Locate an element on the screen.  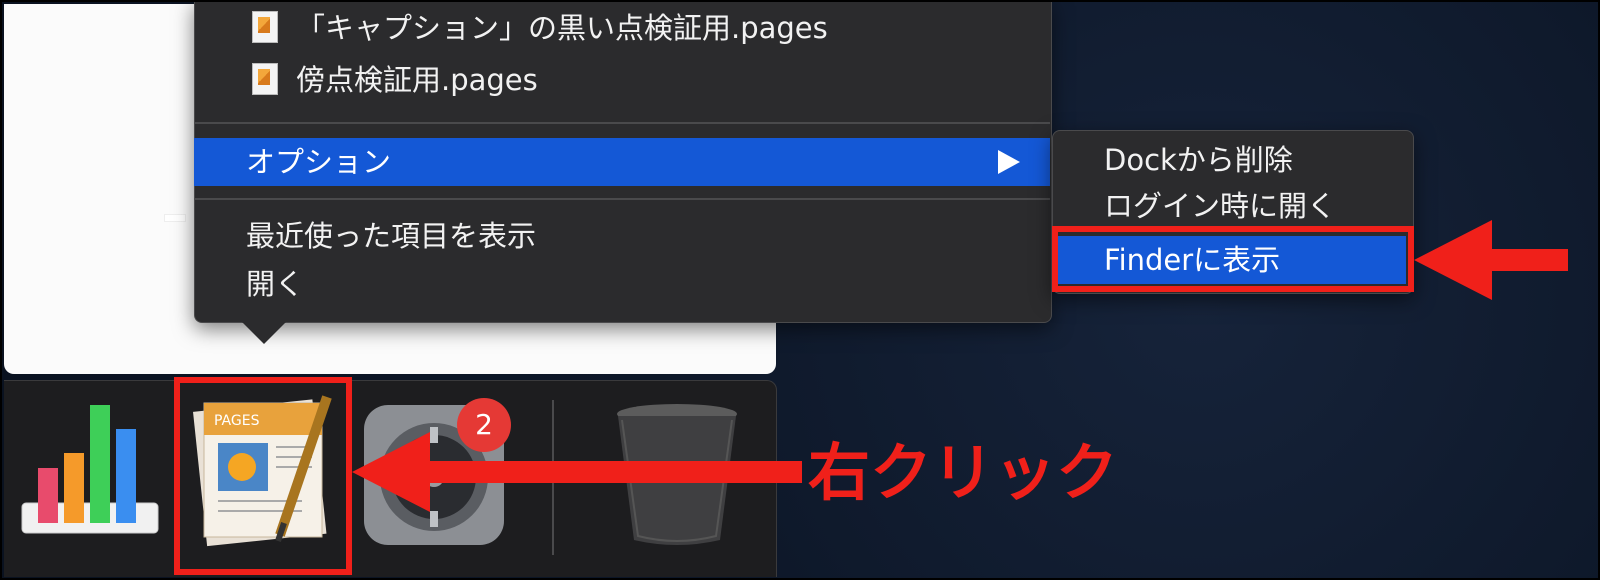
finder-arrow-head is located at coordinates (1453, 260).